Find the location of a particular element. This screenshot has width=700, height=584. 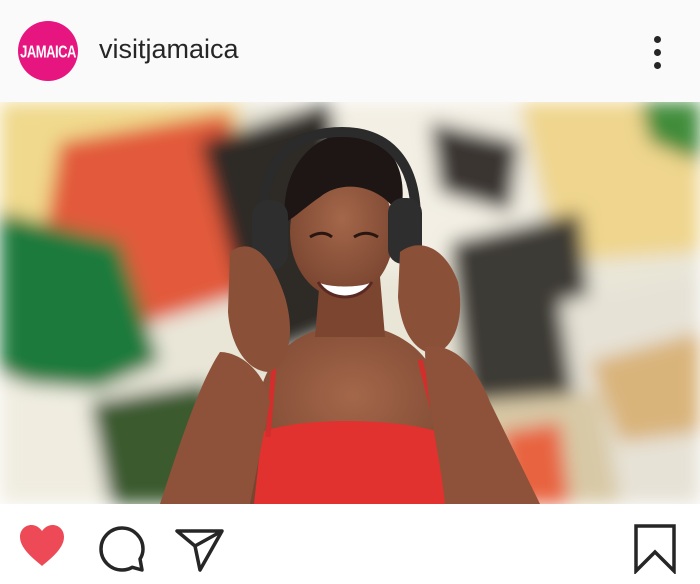

avatar: JAMAICA is located at coordinates (48, 51).